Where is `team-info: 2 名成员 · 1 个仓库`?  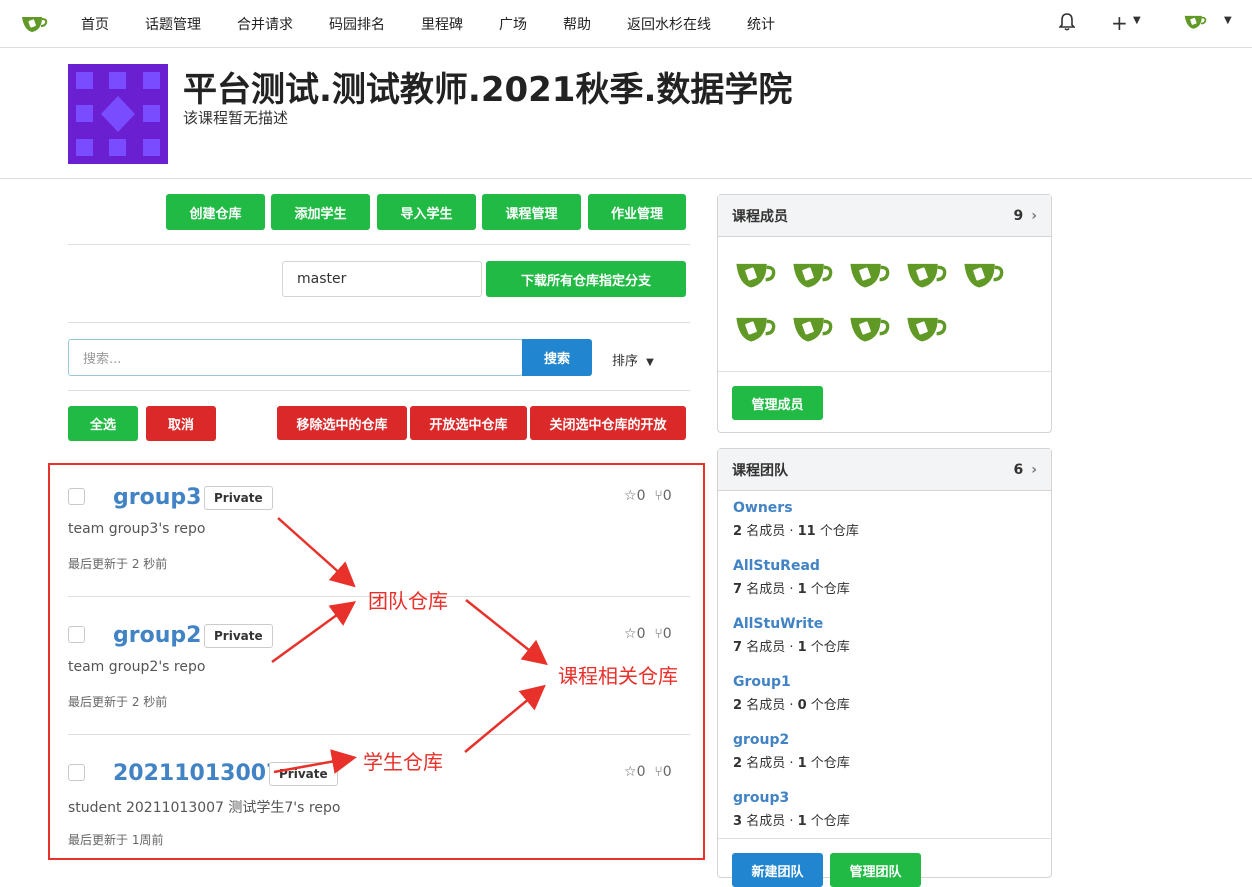 team-info: 2 名成员 · 1 个仓库 is located at coordinates (791, 763).